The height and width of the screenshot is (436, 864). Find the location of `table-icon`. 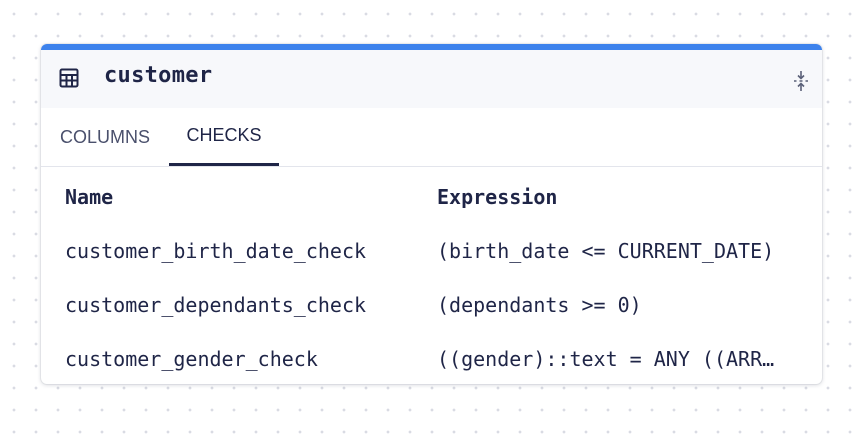

table-icon is located at coordinates (69, 78).